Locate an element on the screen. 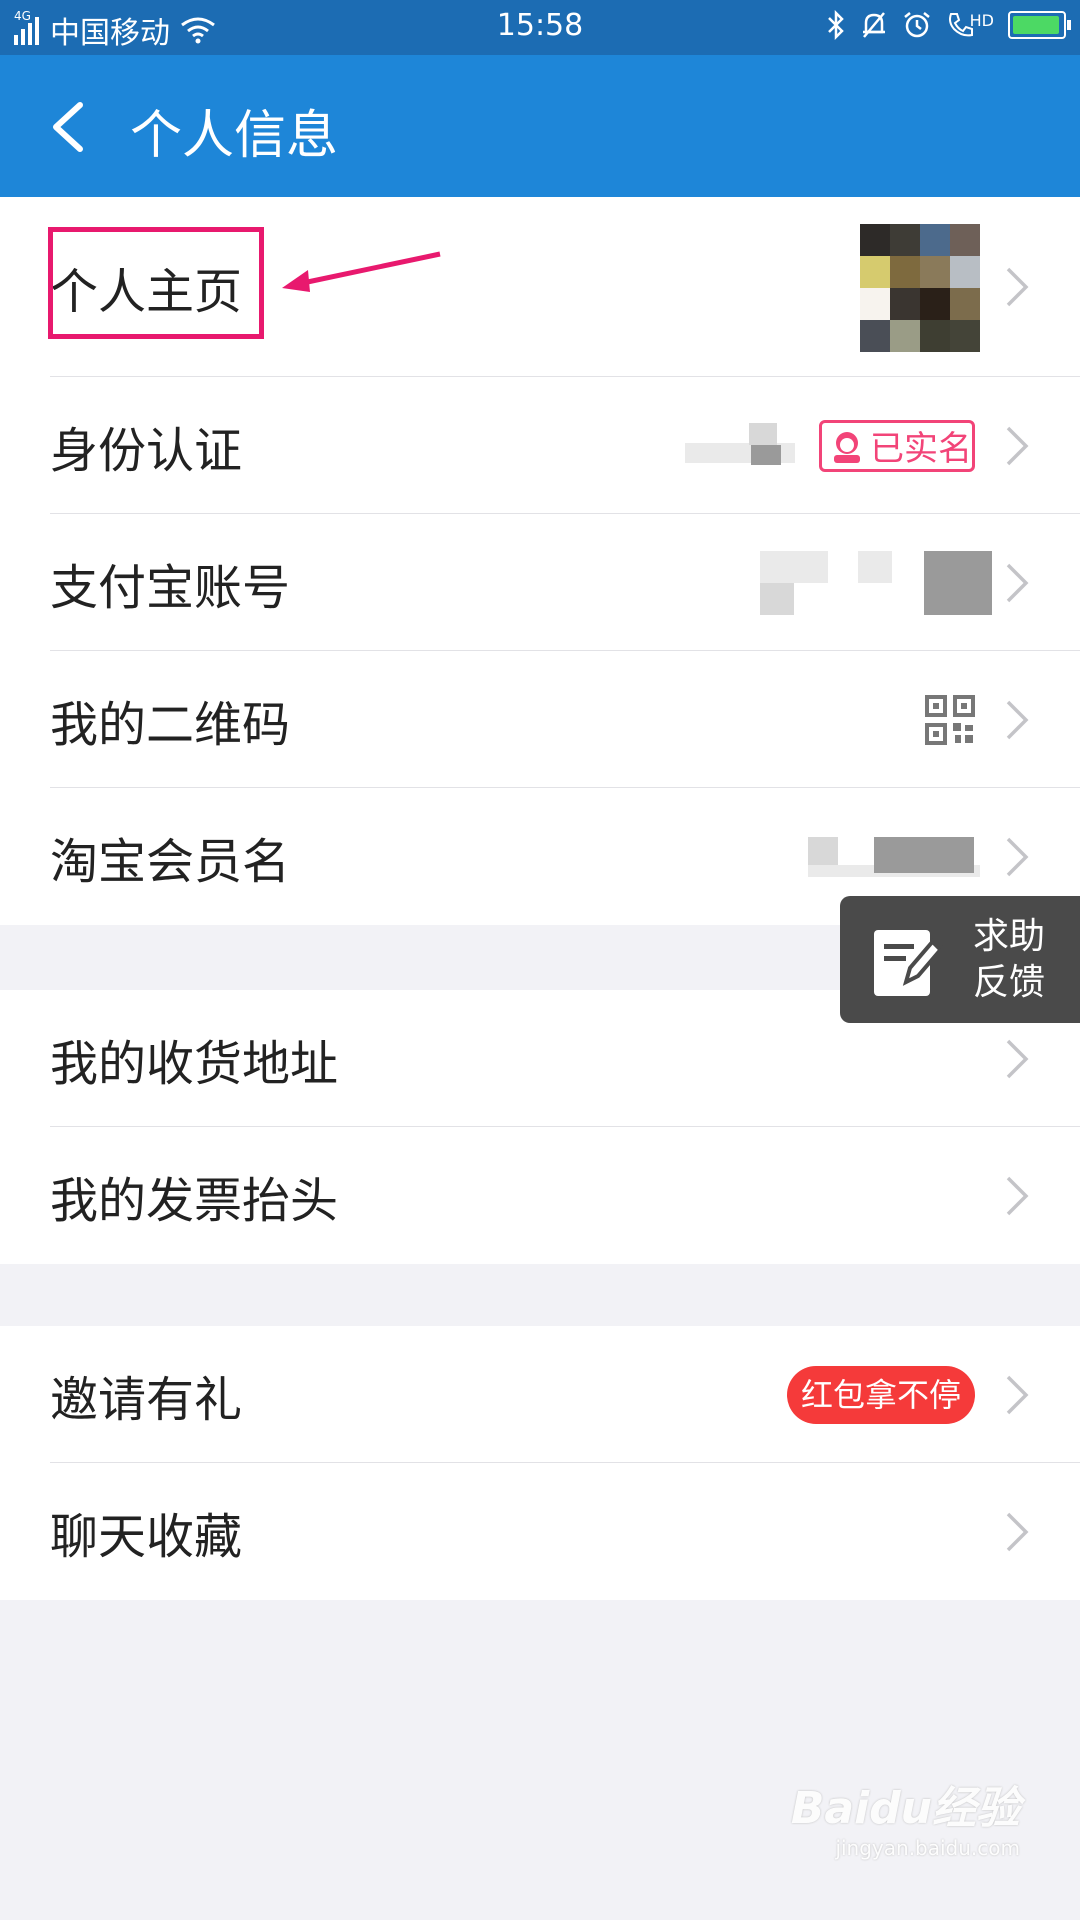 This screenshot has height=1920, width=1080. row-label: 邀请有礼 is located at coordinates (146, 1399).